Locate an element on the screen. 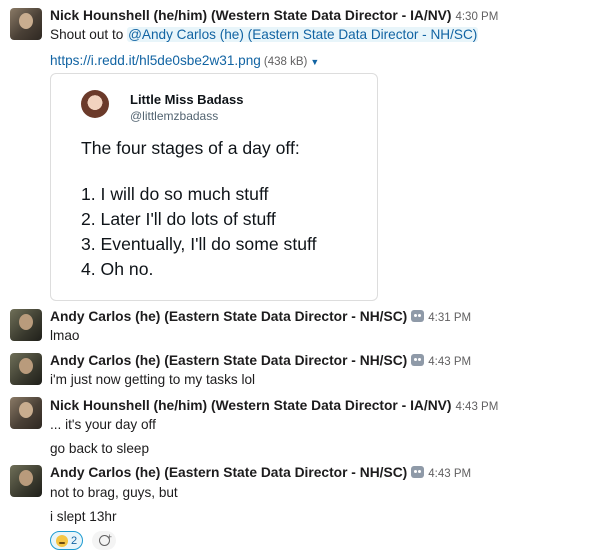  sleepy-face-icon is located at coordinates (61, 540).